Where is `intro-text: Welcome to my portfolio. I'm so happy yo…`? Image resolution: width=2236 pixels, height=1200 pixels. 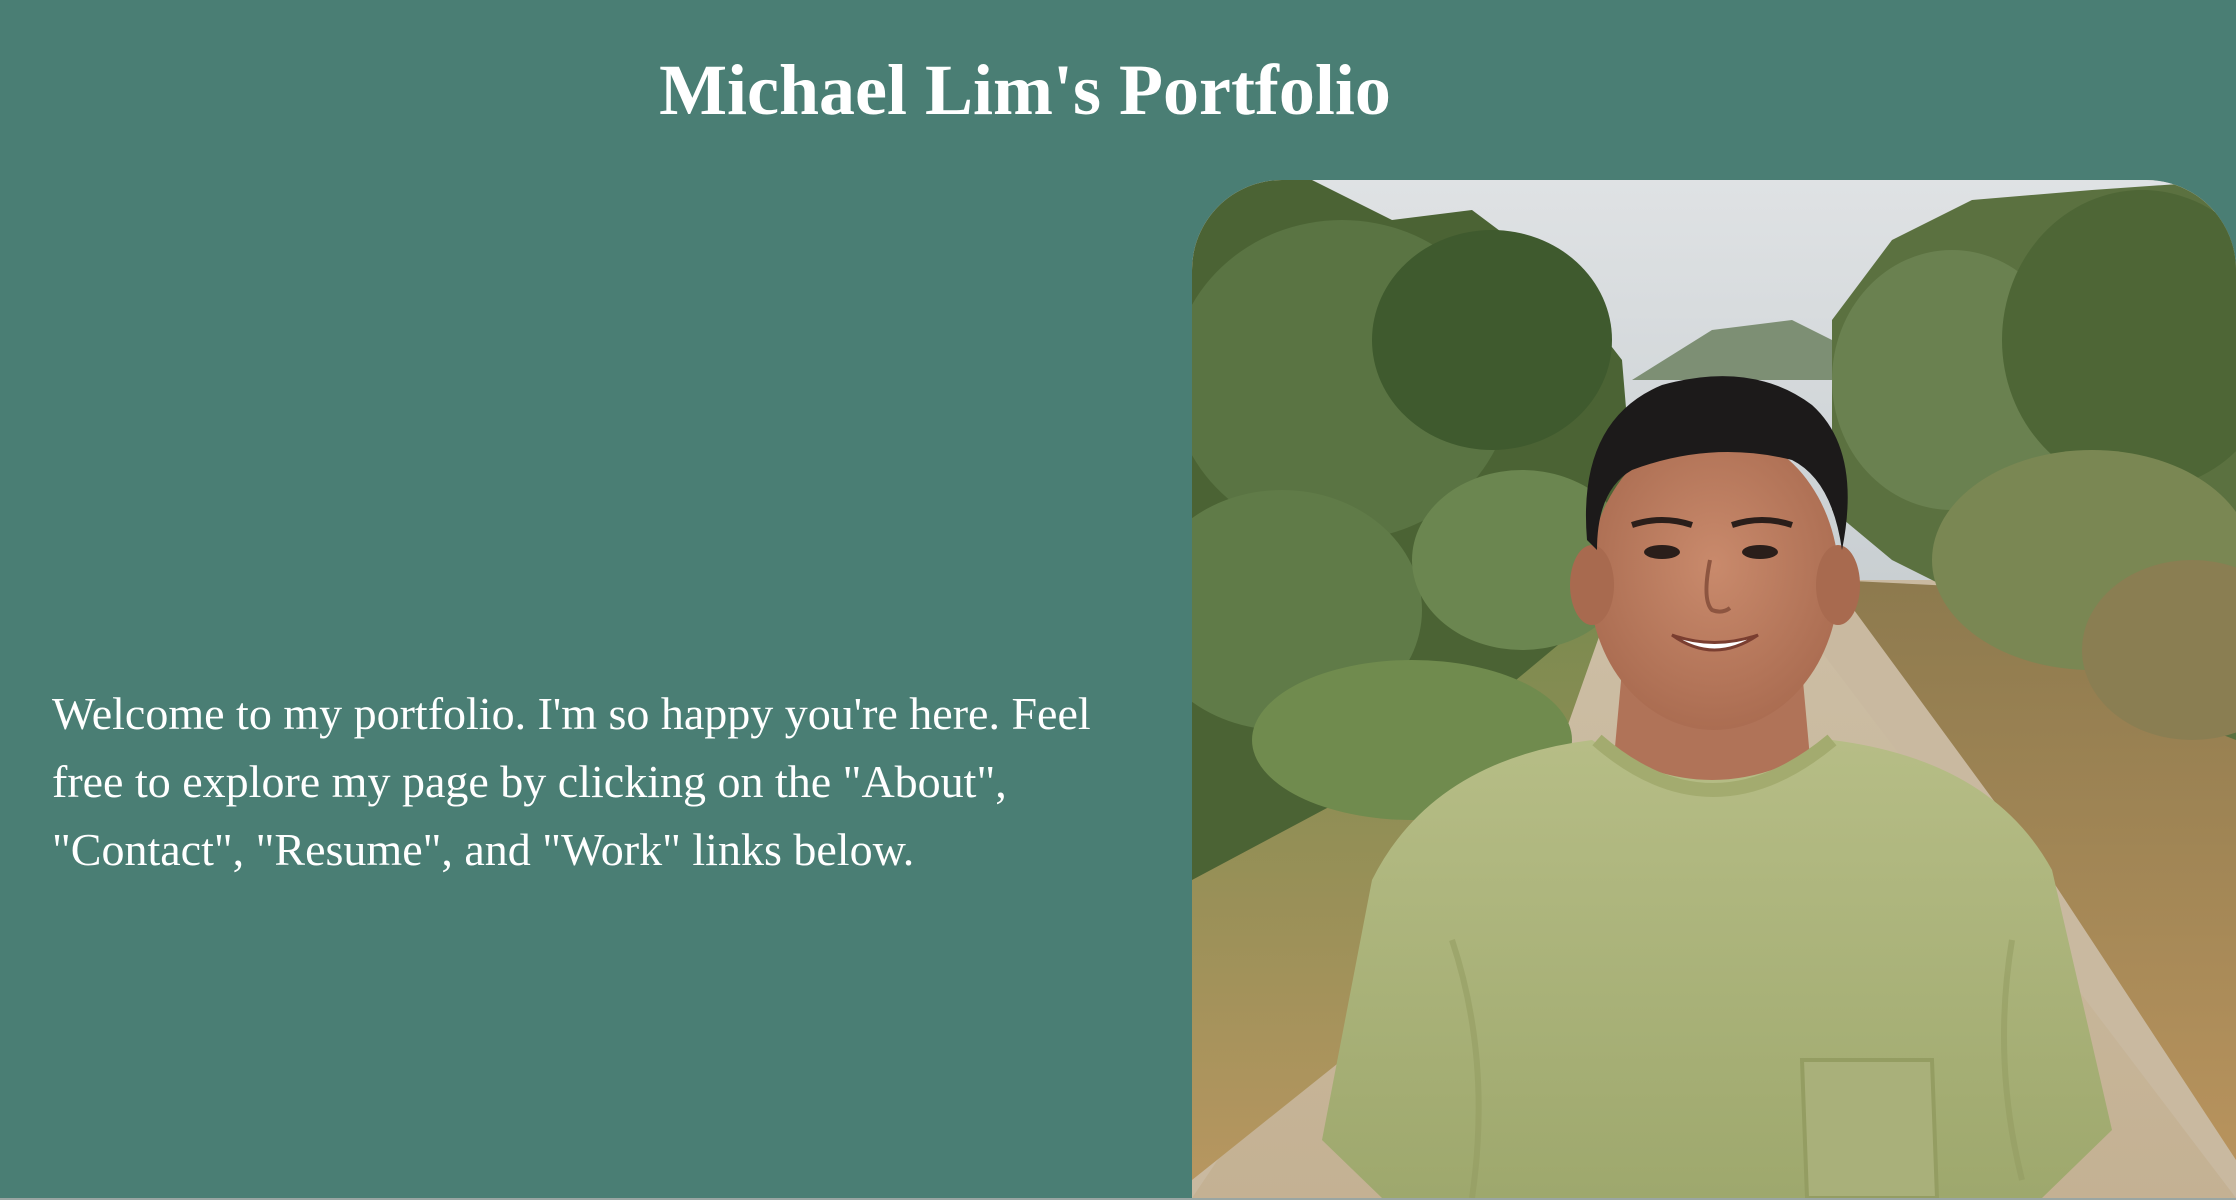 intro-text: Welcome to my portfolio. I'm so happy yo… is located at coordinates (571, 781).